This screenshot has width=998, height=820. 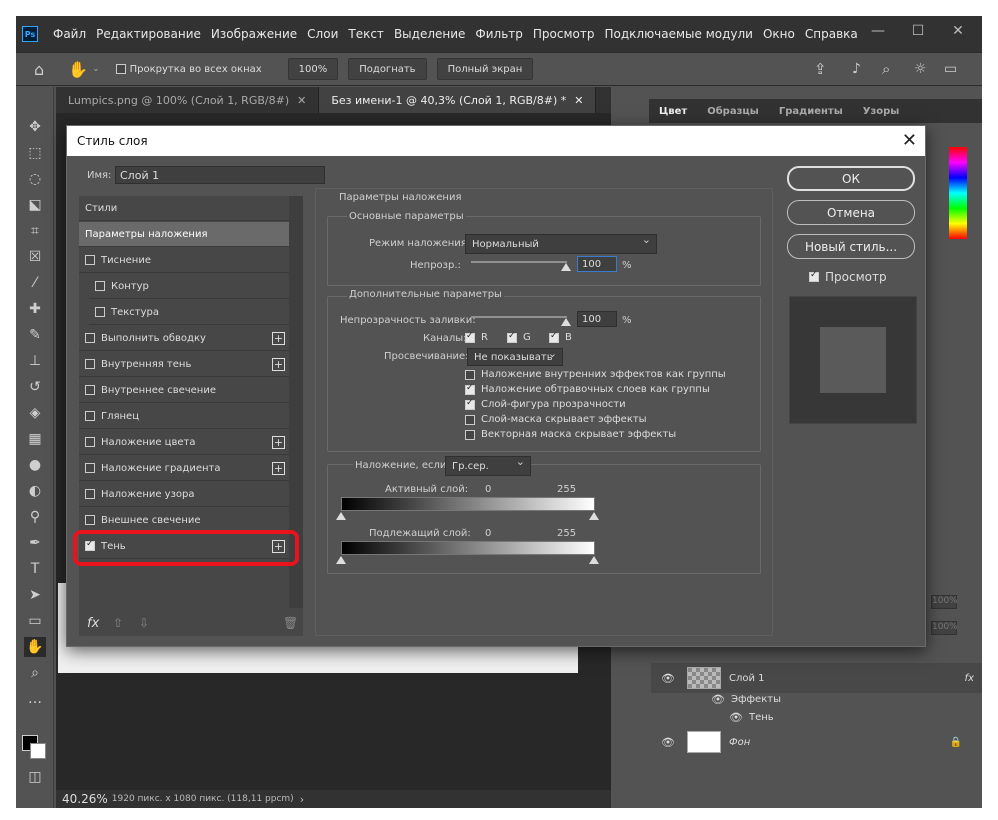 What do you see at coordinates (851, 178) in the screenshot?
I see `ok-button: ОК` at bounding box center [851, 178].